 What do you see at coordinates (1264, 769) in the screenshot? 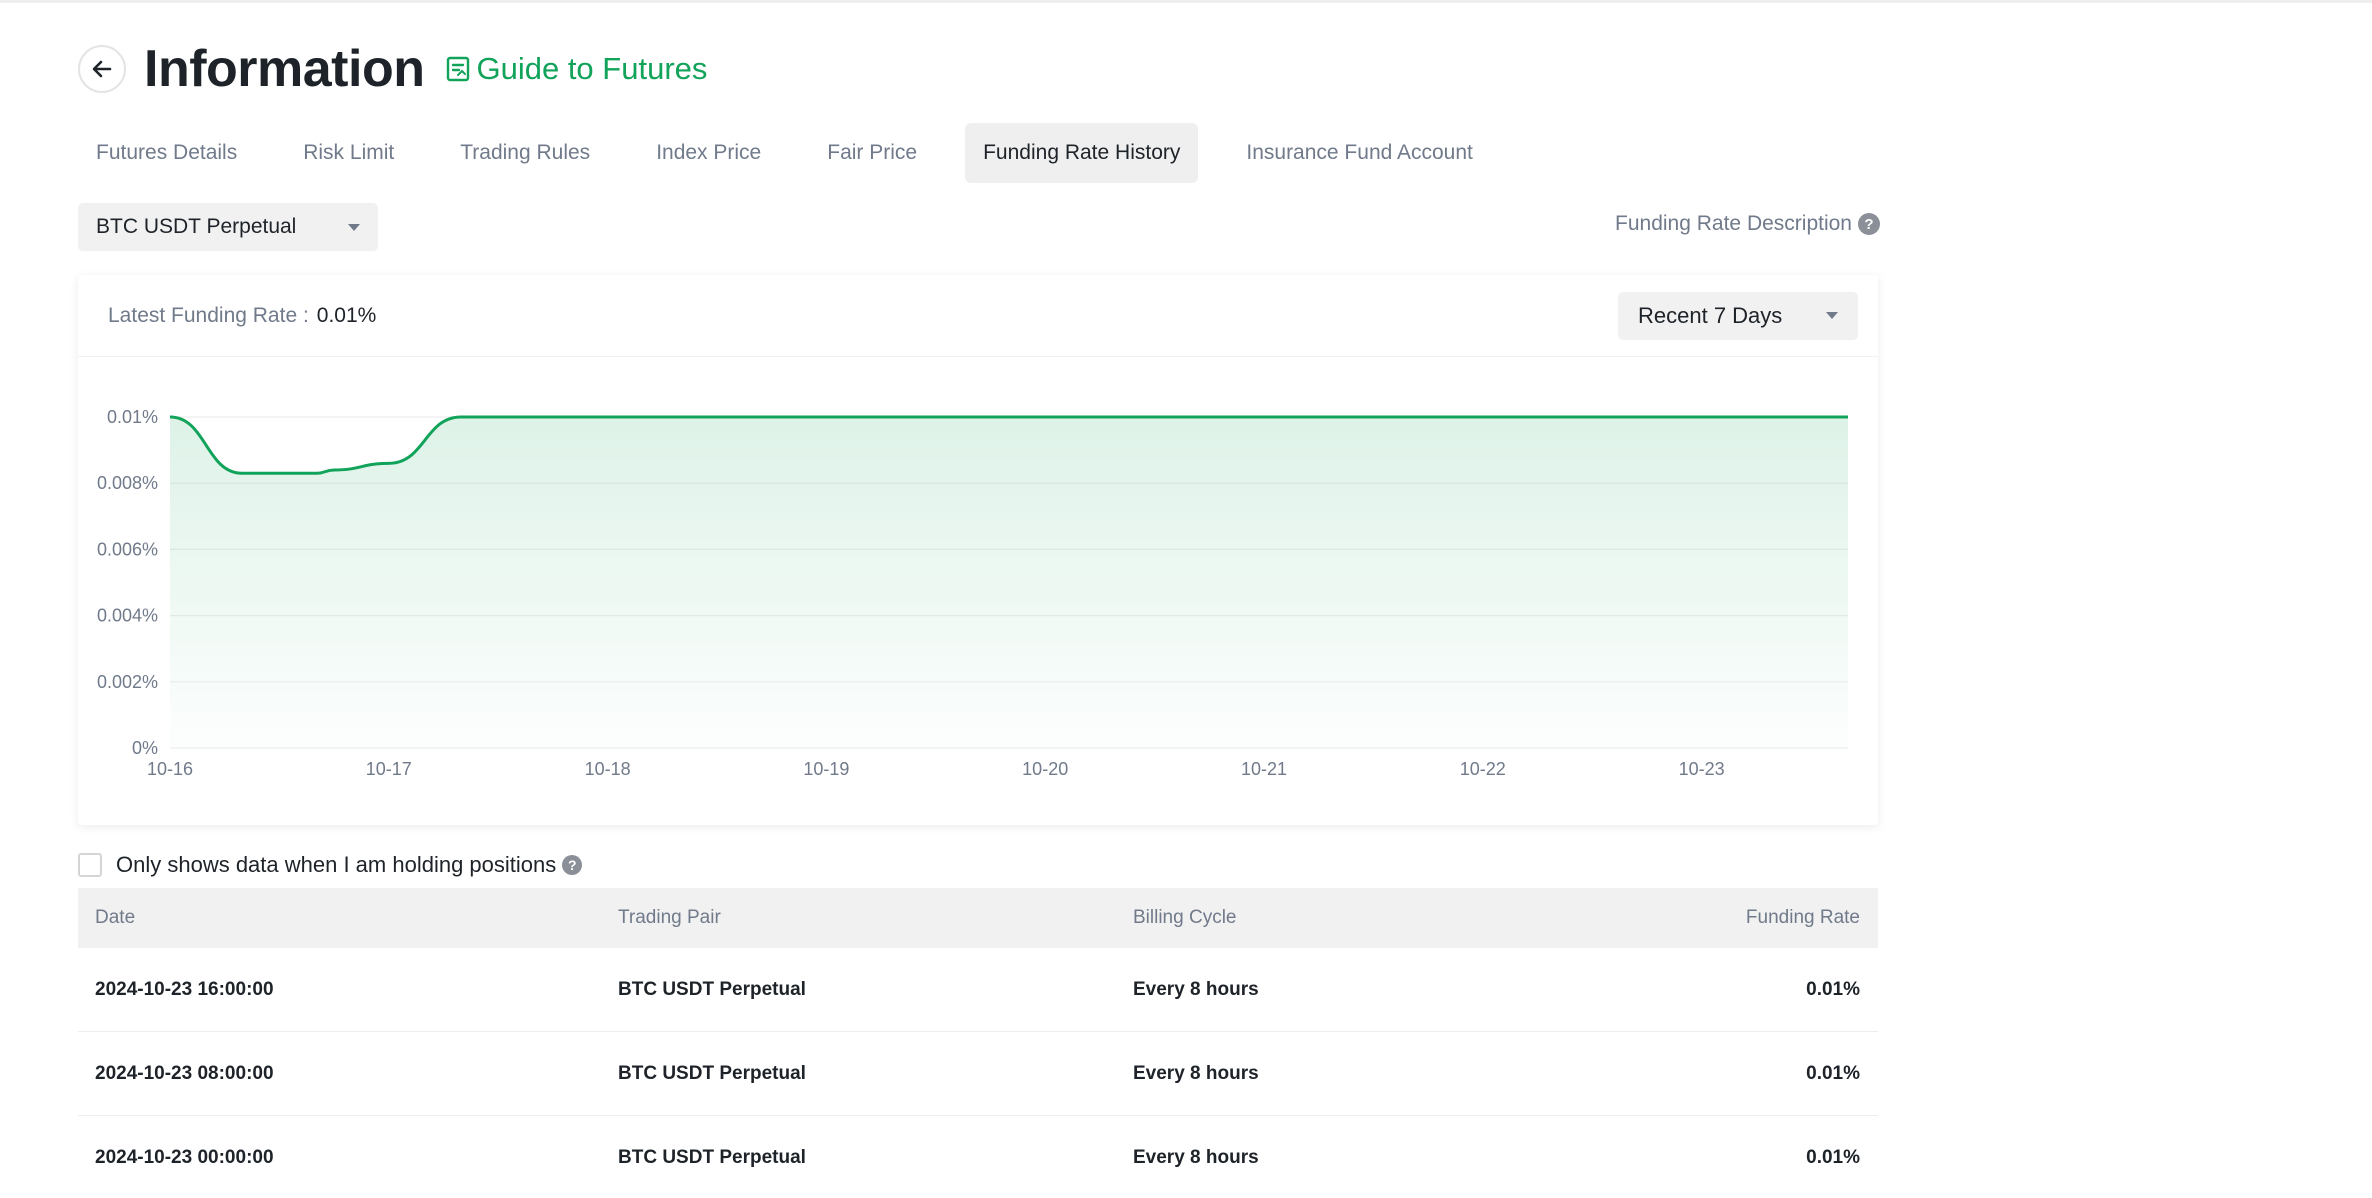
I see `x-tick-label: 10-21` at bounding box center [1264, 769].